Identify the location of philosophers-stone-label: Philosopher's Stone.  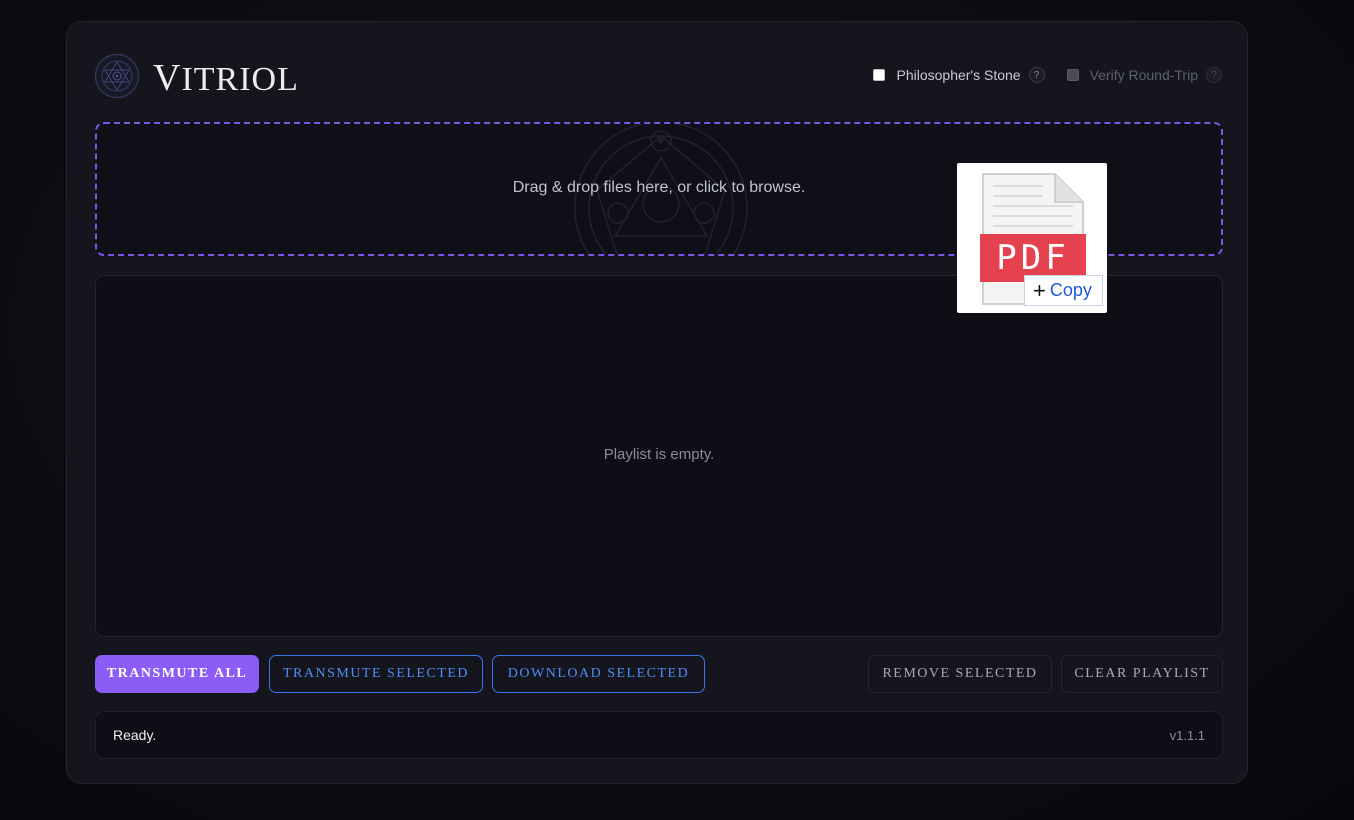
(958, 75).